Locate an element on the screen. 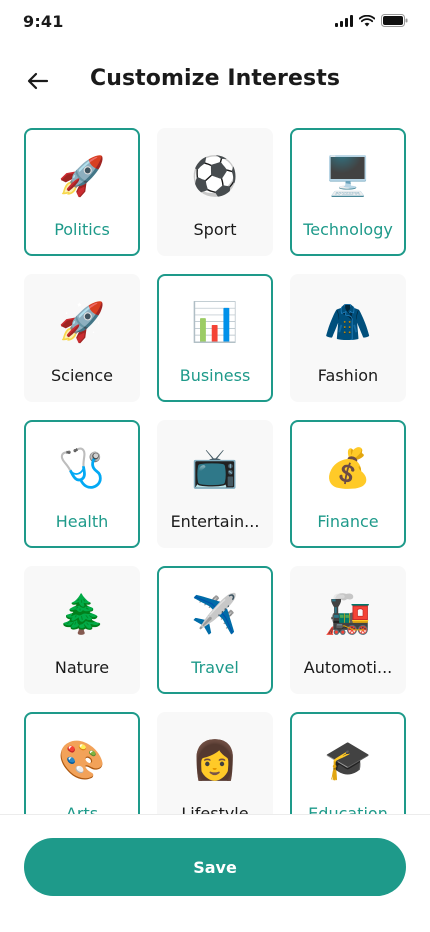 The image size is (430, 932). interest-card-fashion: 🧥 Fashion is located at coordinates (348, 338).